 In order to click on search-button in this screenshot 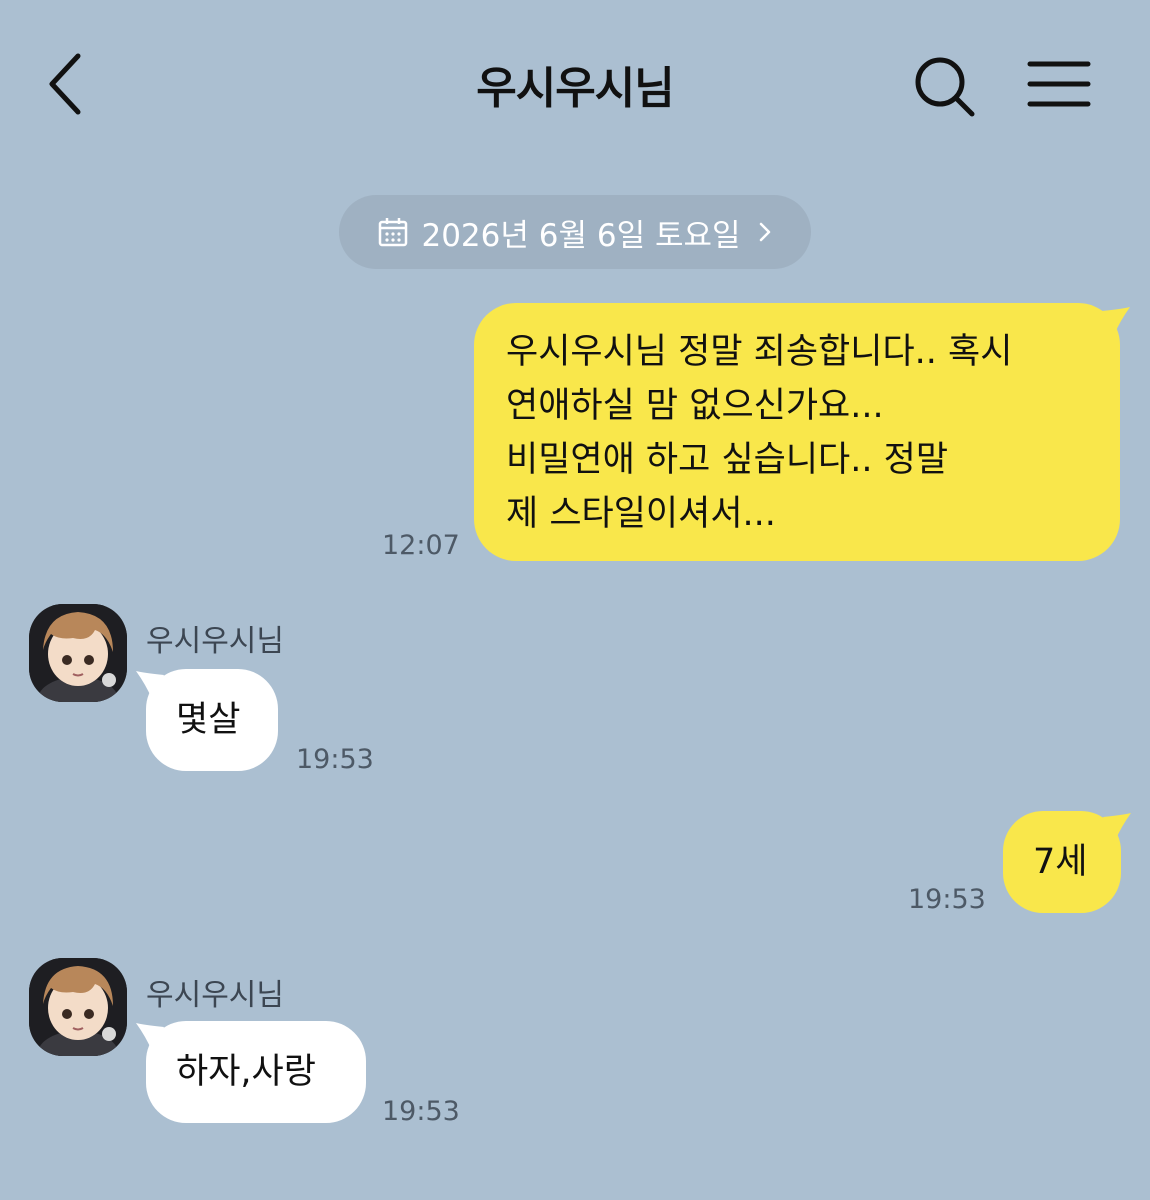, I will do `click(945, 87)`.